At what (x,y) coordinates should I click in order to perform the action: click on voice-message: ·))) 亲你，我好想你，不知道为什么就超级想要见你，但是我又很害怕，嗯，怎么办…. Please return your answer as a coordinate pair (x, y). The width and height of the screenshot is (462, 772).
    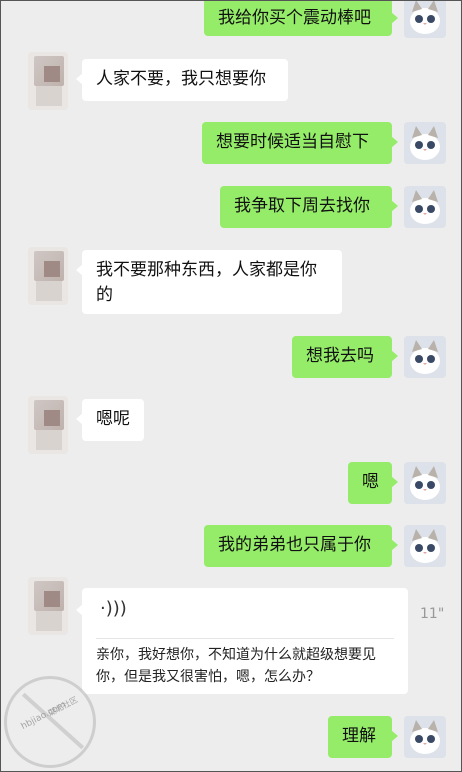
    Looking at the image, I should click on (242, 641).